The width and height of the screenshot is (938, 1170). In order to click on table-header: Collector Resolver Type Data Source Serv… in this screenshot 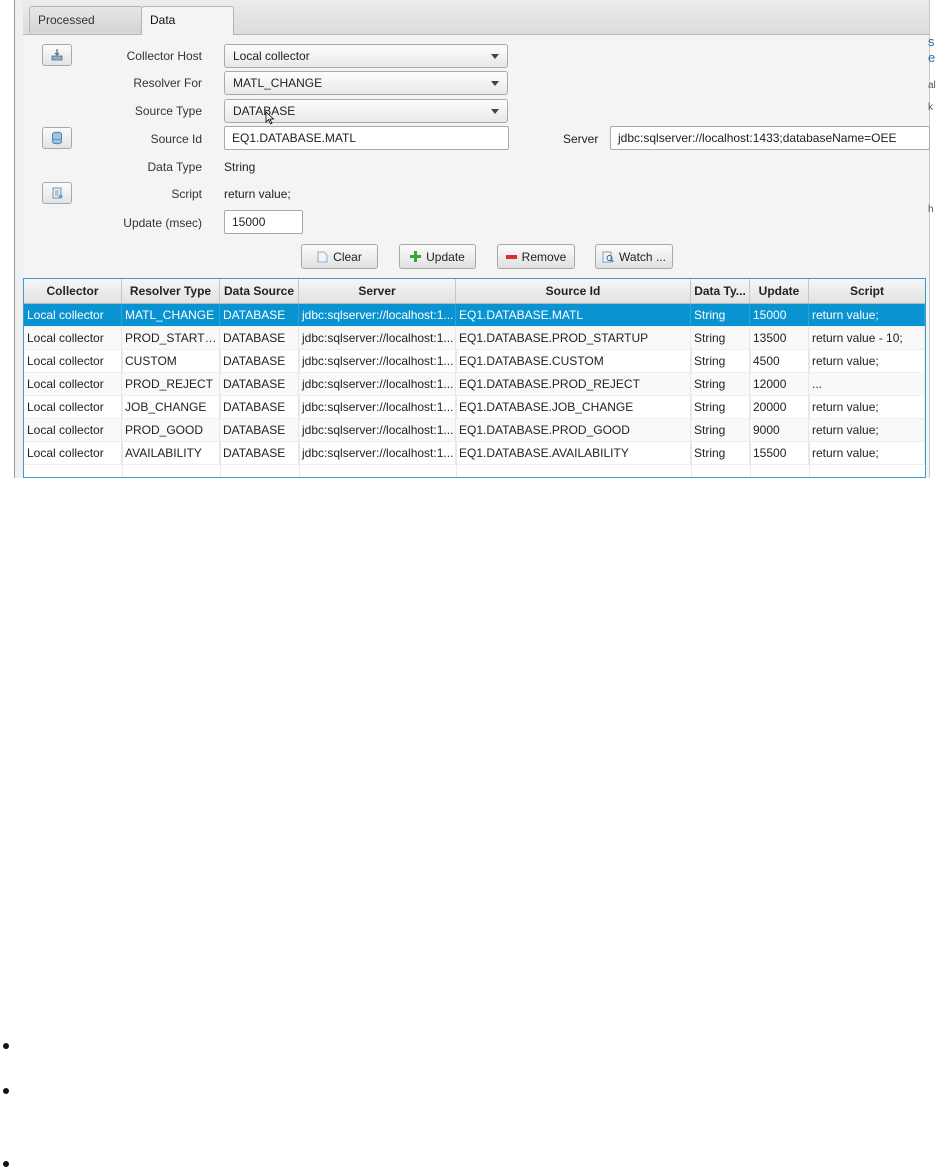, I will do `click(474, 291)`.